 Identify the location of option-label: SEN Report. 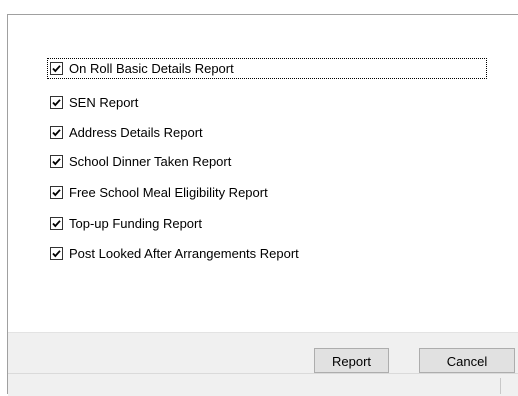
(104, 102).